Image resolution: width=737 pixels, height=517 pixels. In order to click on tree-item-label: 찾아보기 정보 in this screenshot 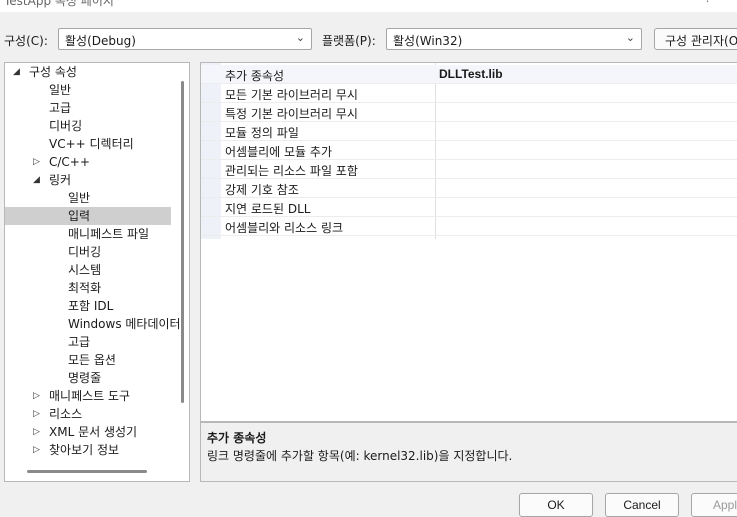, I will do `click(84, 450)`.